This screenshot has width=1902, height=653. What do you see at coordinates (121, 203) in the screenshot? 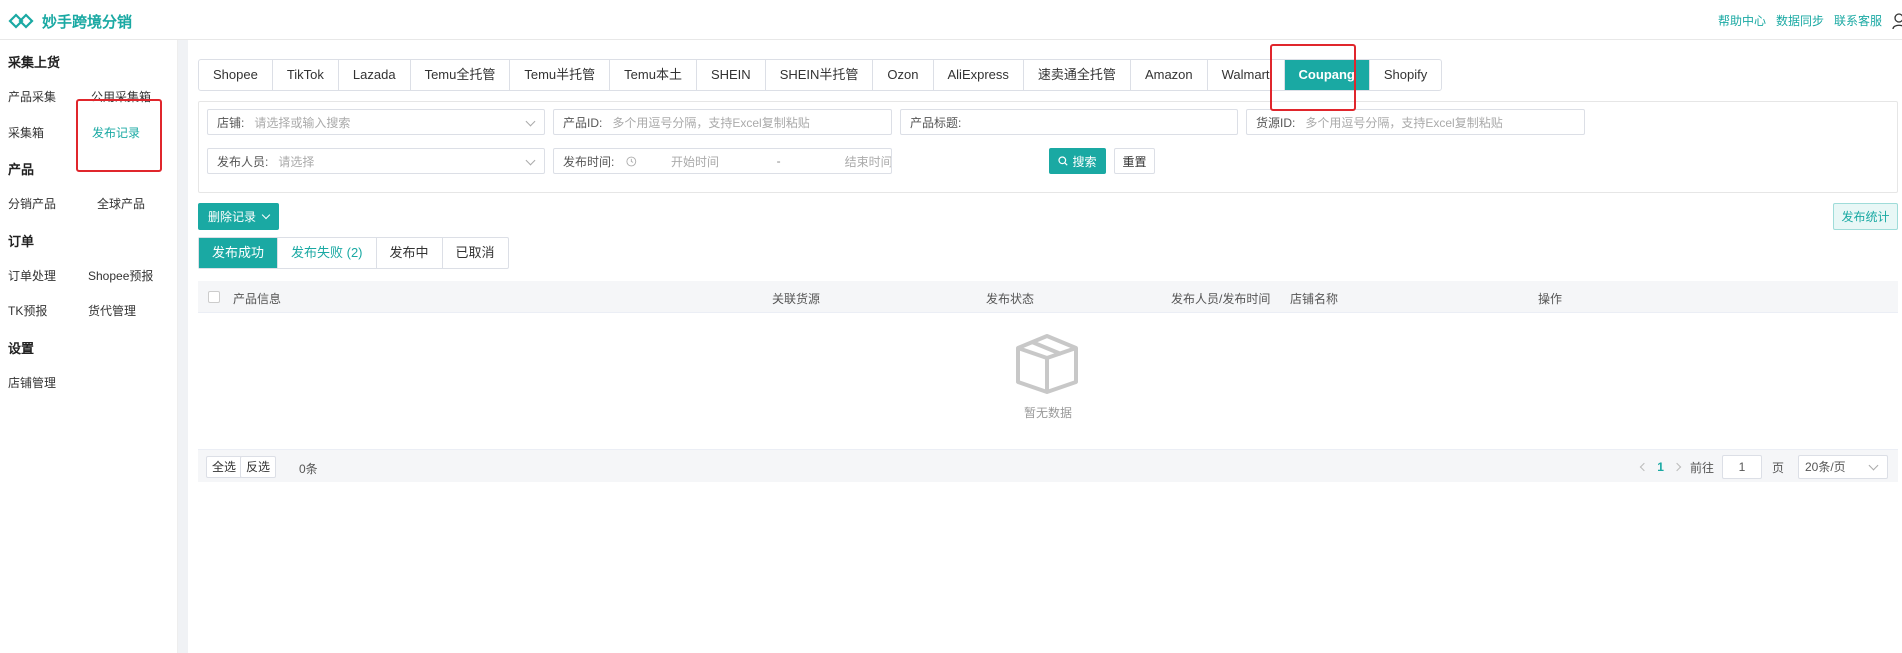
I see `sidebar-item-global-products: 全球产品` at bounding box center [121, 203].